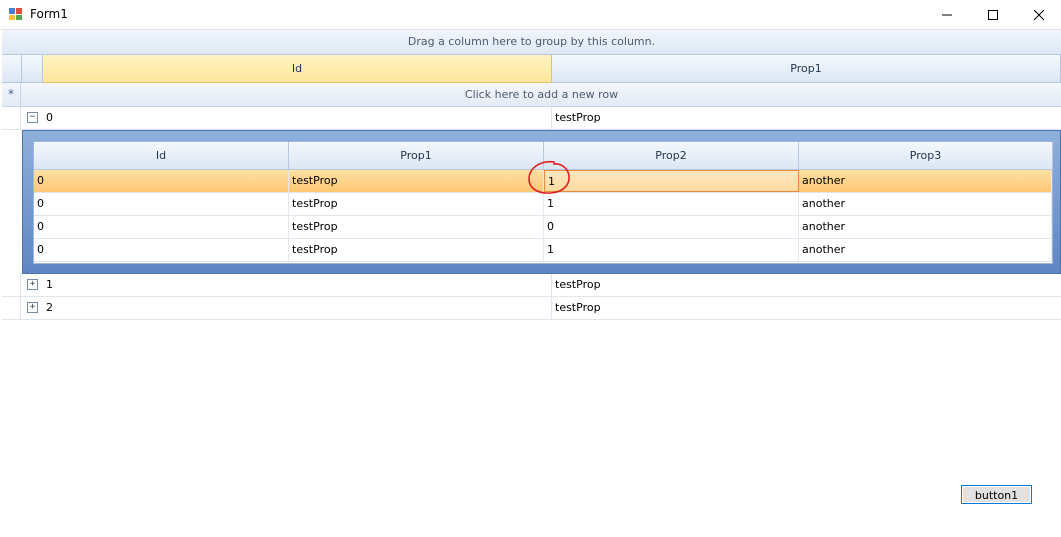  I want to click on window-title: Form1, so click(49, 14).